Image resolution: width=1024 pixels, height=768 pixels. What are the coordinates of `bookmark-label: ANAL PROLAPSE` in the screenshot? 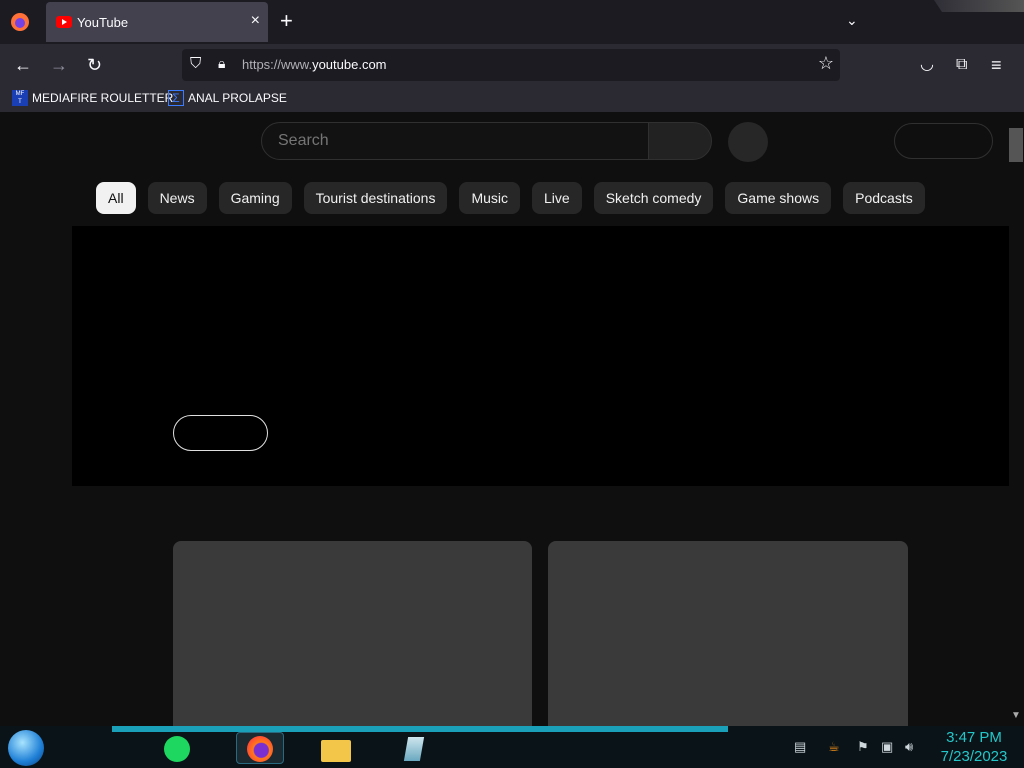 It's located at (237, 98).